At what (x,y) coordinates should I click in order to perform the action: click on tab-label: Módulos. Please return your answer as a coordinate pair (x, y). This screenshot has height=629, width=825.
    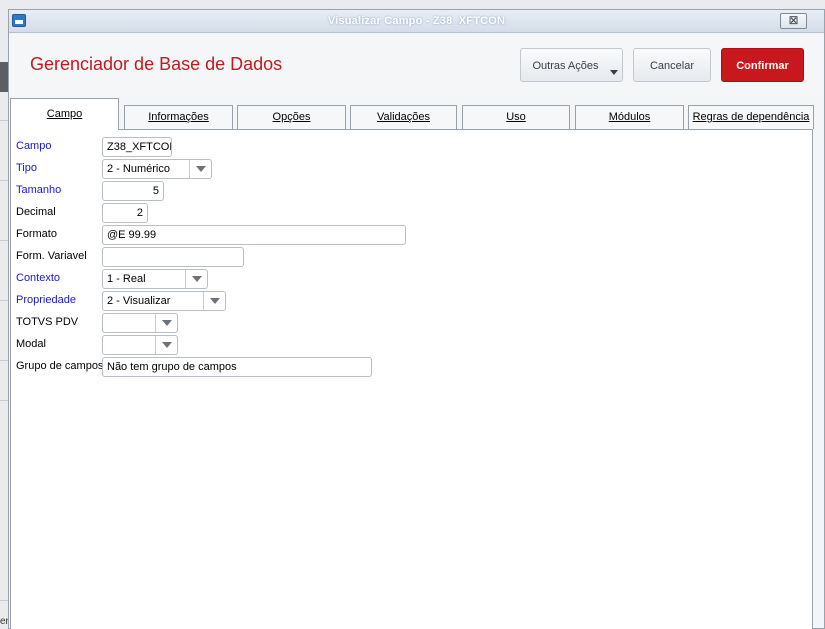
    Looking at the image, I should click on (629, 117).